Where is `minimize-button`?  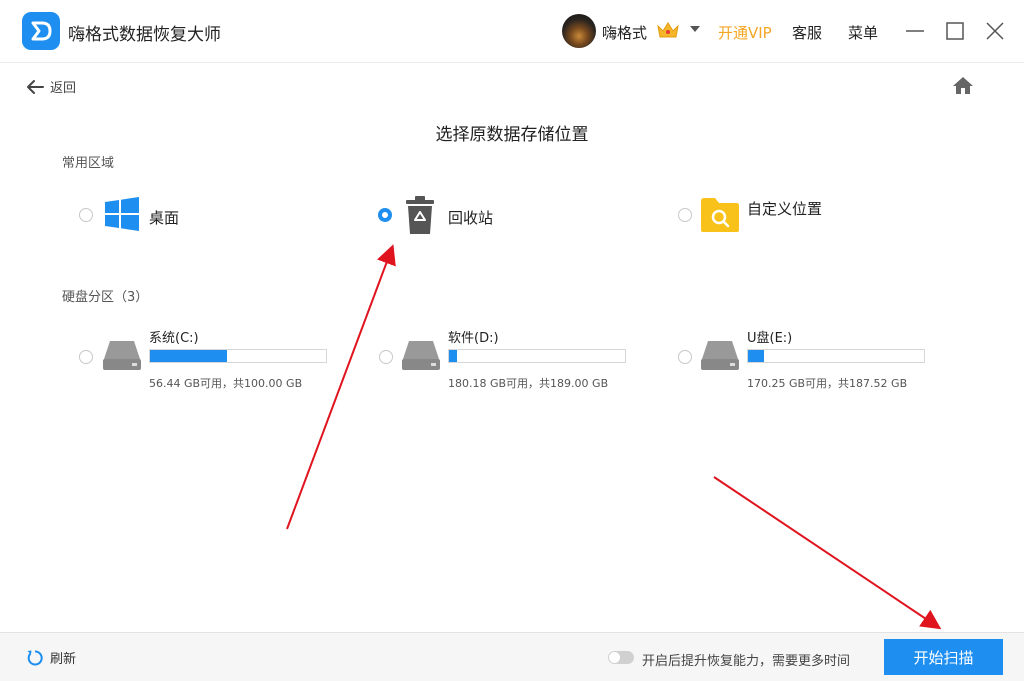 minimize-button is located at coordinates (915, 31).